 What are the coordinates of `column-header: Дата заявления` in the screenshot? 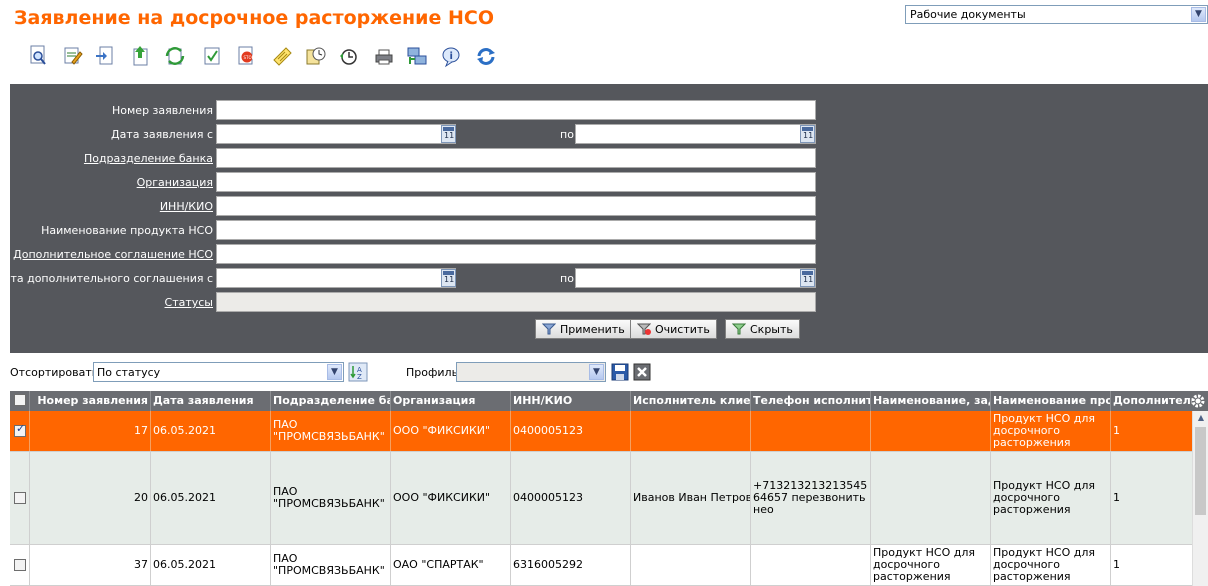 It's located at (211, 401).